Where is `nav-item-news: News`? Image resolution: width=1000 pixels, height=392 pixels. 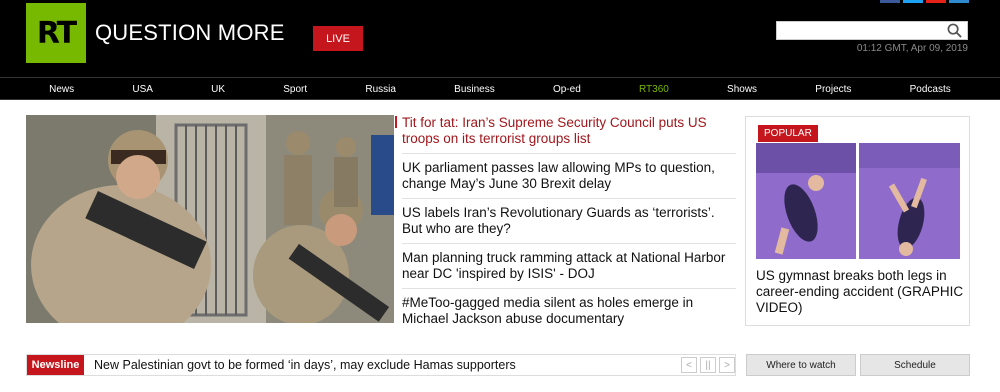 nav-item-news: News is located at coordinates (61, 89).